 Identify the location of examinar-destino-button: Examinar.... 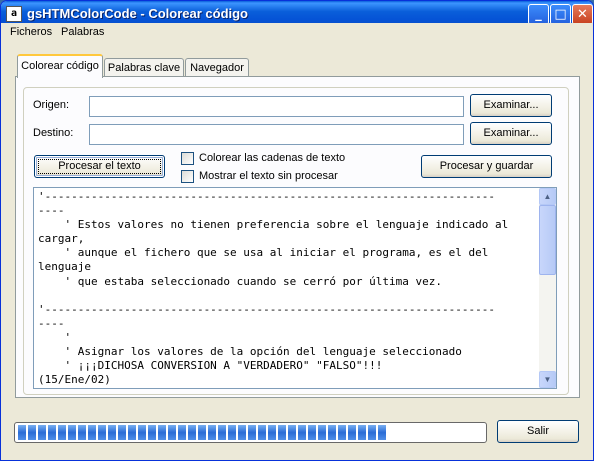
(511, 133).